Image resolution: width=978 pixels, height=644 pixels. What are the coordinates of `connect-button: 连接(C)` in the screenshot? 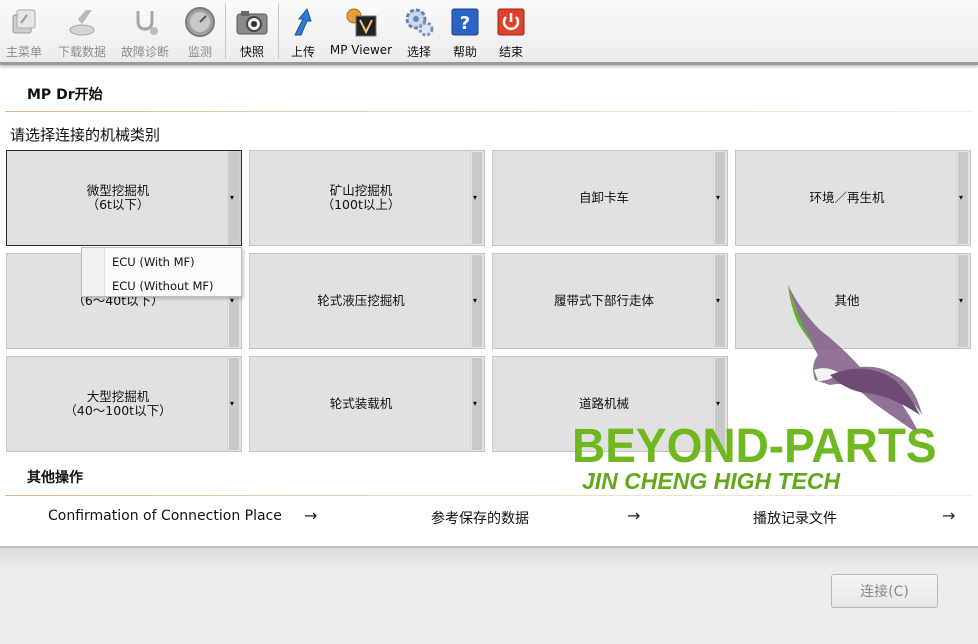 It's located at (884, 591).